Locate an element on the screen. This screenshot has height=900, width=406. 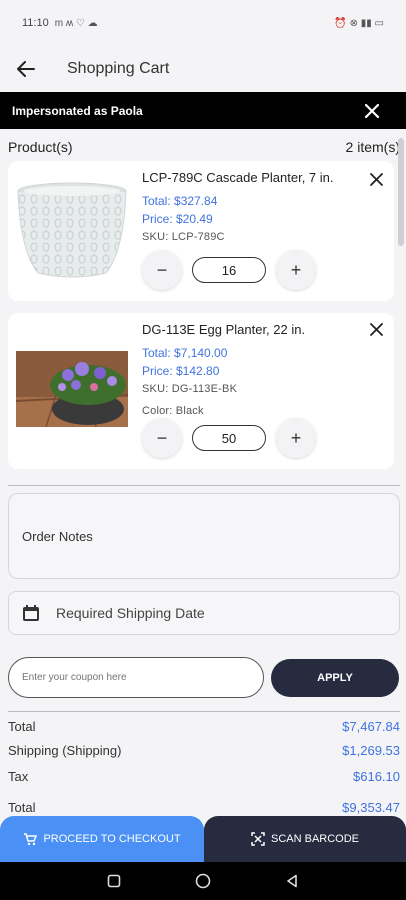
status-bar: 11:10 m ʍ ♡ ☁ ⏰ ⊗ ▮▮ ▭ is located at coordinates (203, 23).